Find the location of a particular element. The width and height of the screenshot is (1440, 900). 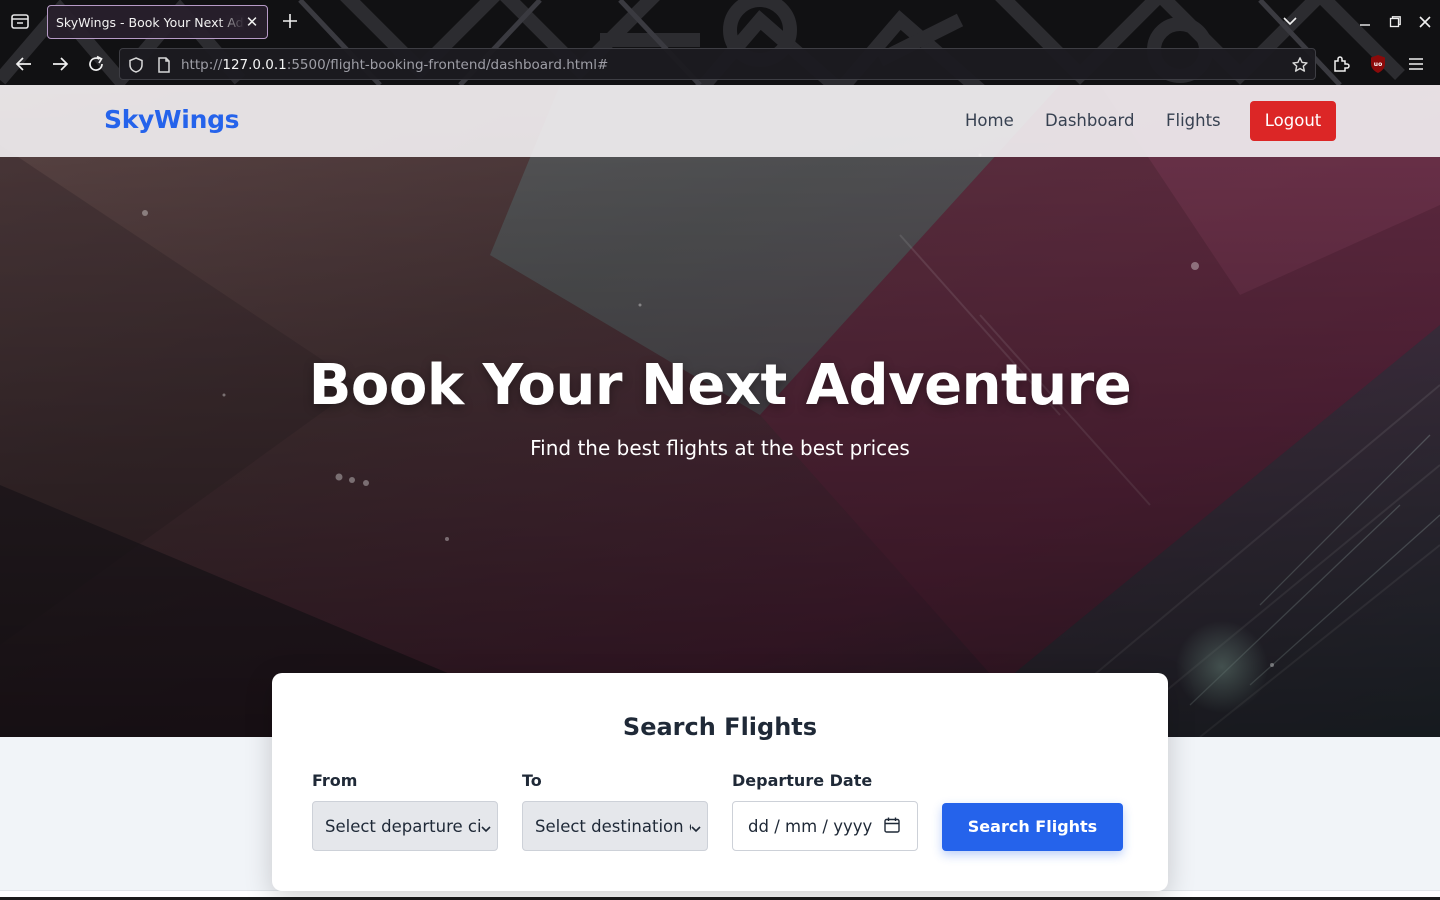

svg-text: uo is located at coordinates (1378, 64).